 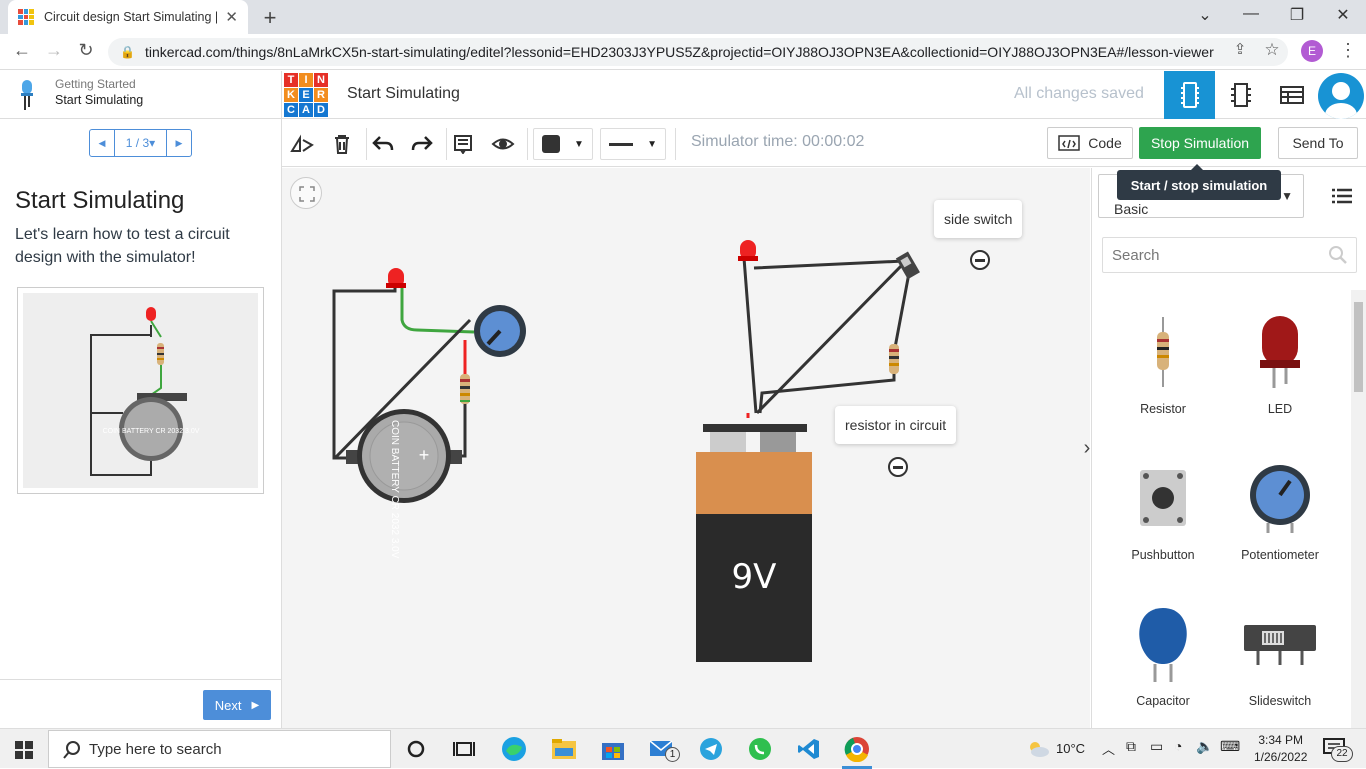 What do you see at coordinates (711, 749) in the screenshot?
I see `telegram-icon` at bounding box center [711, 749].